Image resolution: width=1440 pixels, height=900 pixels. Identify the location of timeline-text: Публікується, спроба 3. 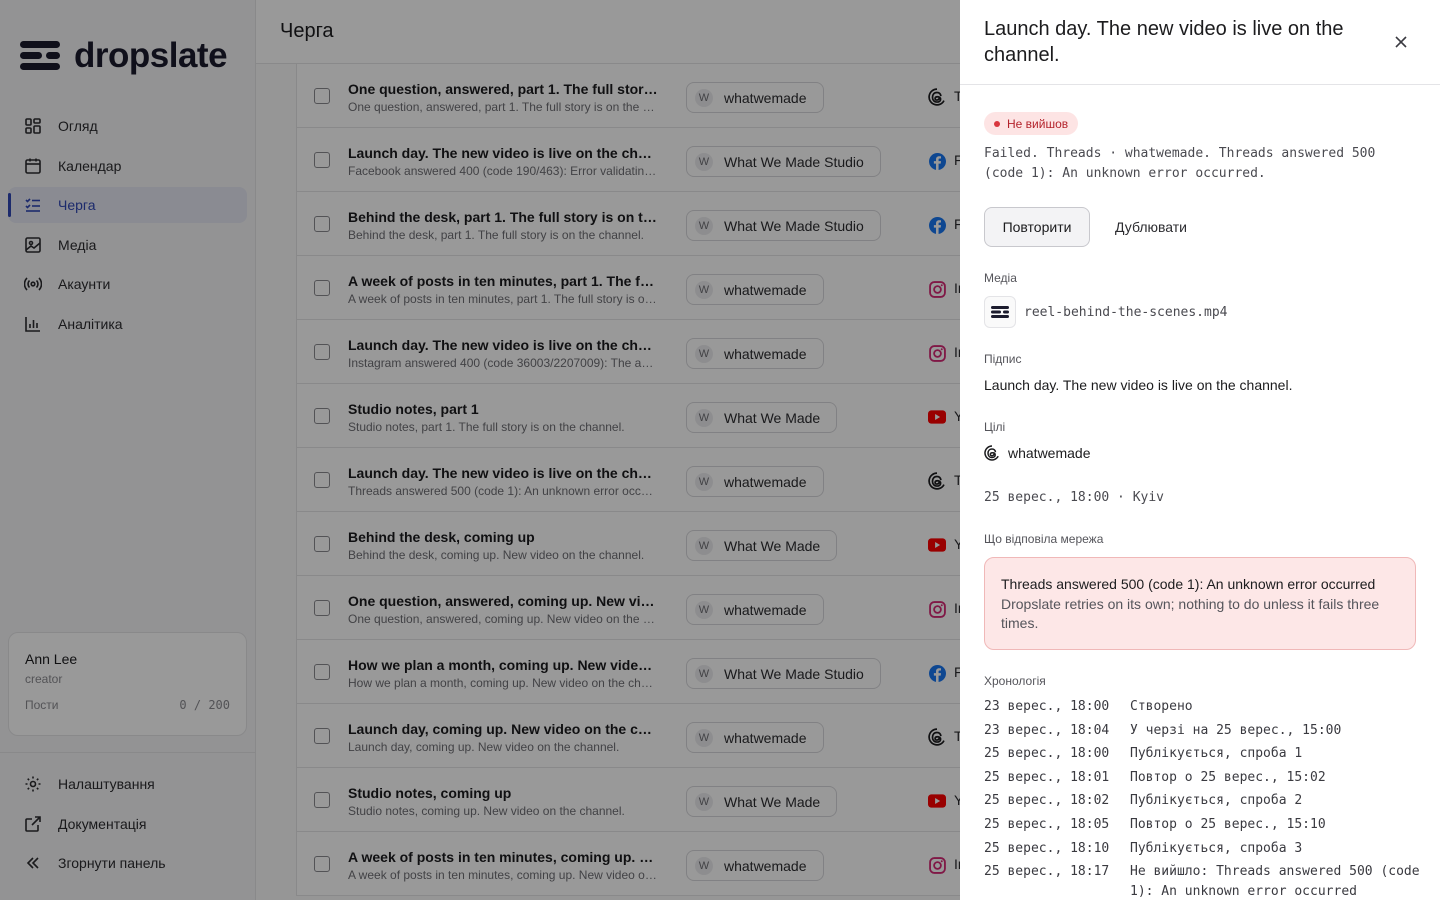
(1216, 848).